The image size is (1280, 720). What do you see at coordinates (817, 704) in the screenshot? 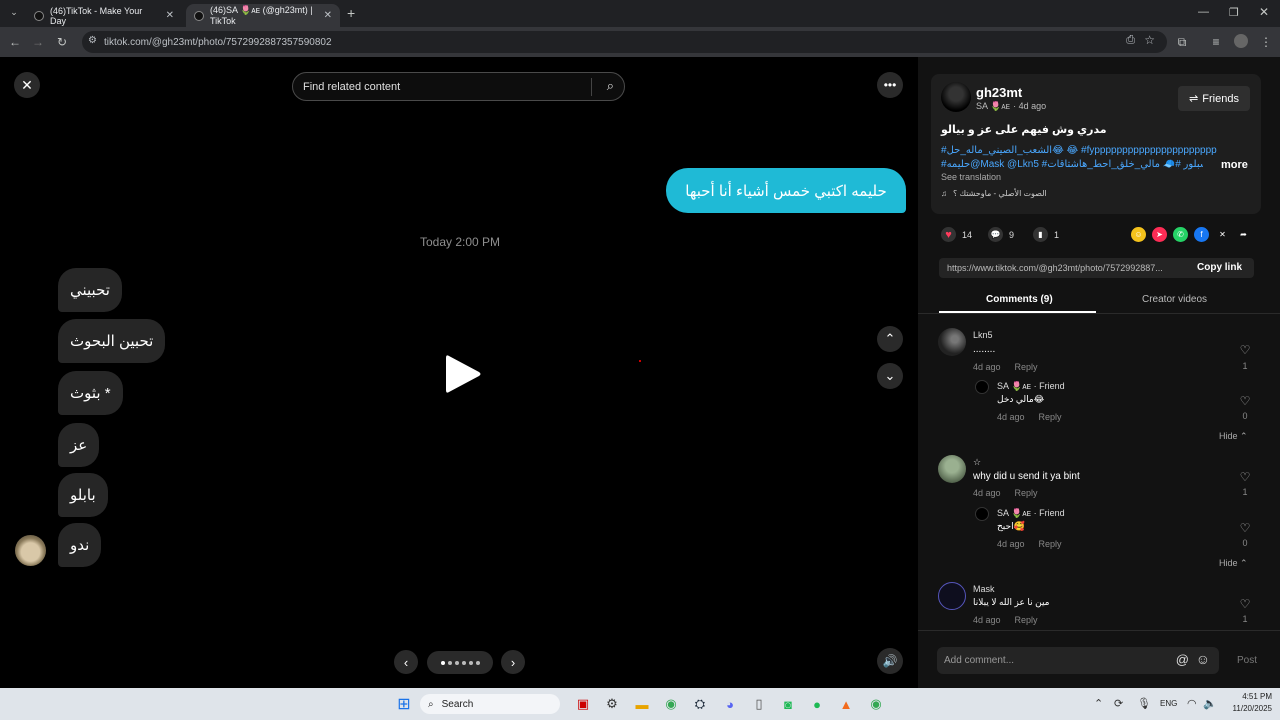
I see `spotify-icon: ●` at bounding box center [817, 704].